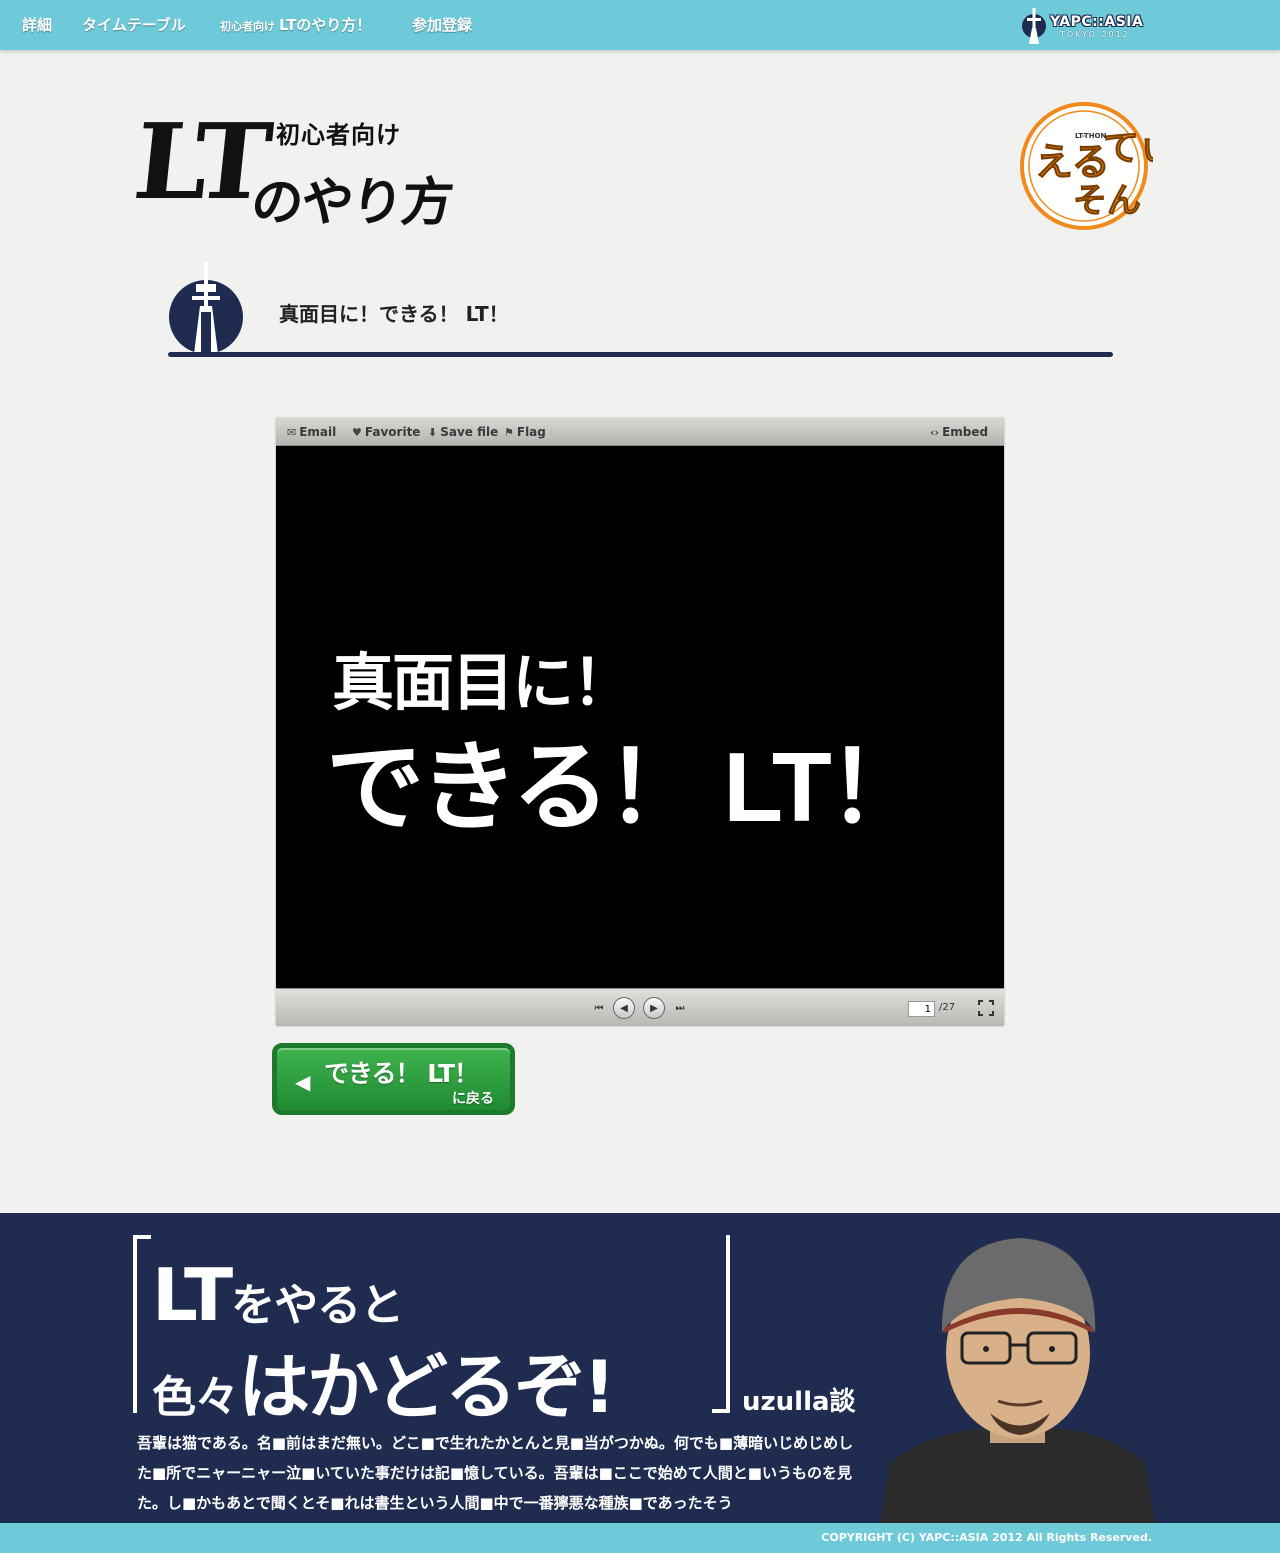  I want to click on badge-small-text: LT-THON, so click(1091, 136).